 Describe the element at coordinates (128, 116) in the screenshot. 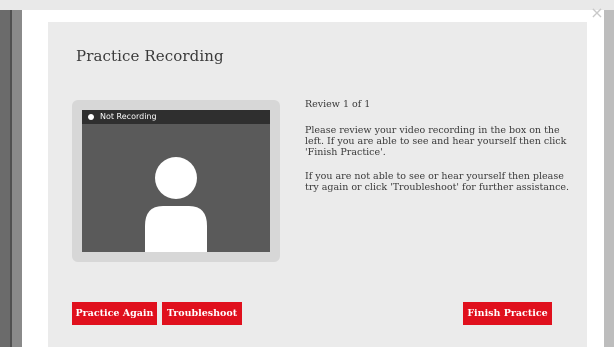

I see `recording-status-label: Not Recording` at that location.